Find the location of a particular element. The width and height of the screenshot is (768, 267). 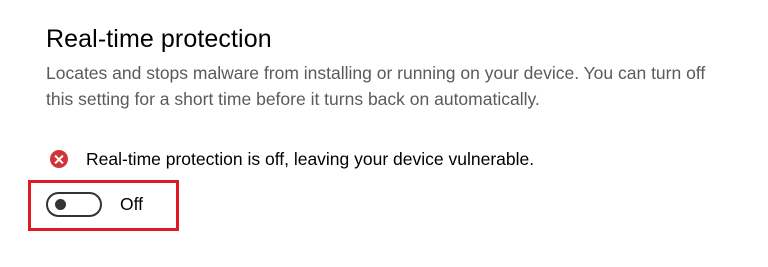

error-circle-icon is located at coordinates (59, 159).